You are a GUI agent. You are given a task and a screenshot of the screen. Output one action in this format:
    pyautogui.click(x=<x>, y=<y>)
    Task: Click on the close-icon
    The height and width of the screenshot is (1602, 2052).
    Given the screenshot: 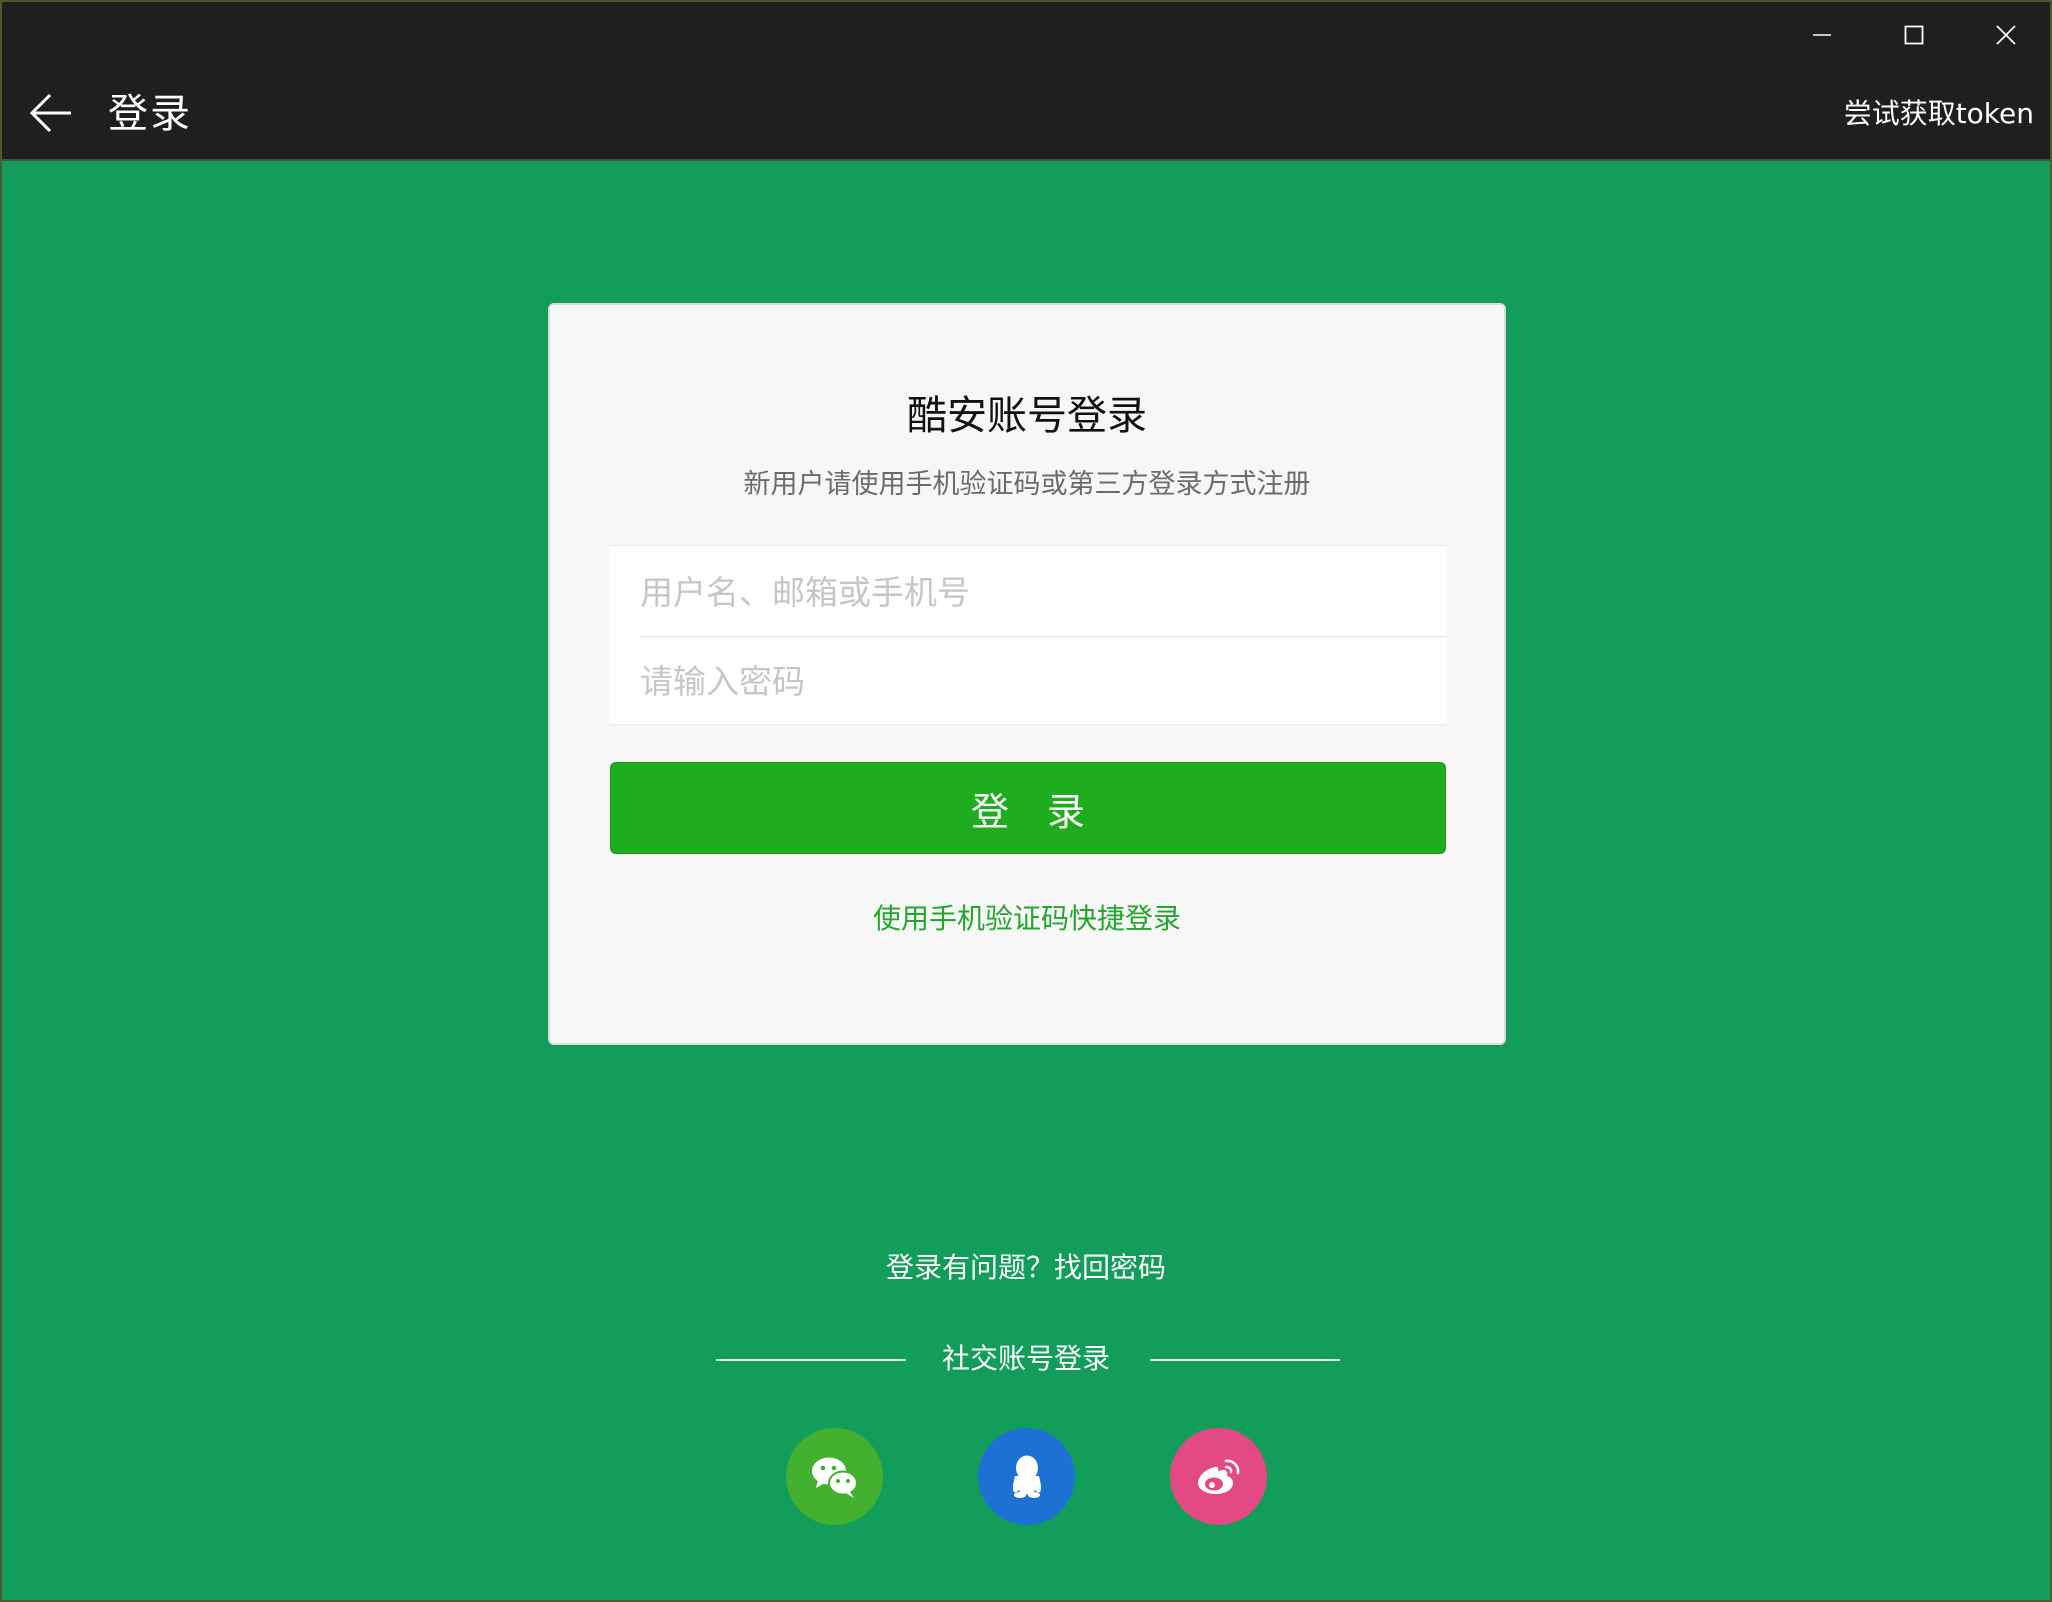 What is the action you would take?
    pyautogui.click(x=2006, y=35)
    